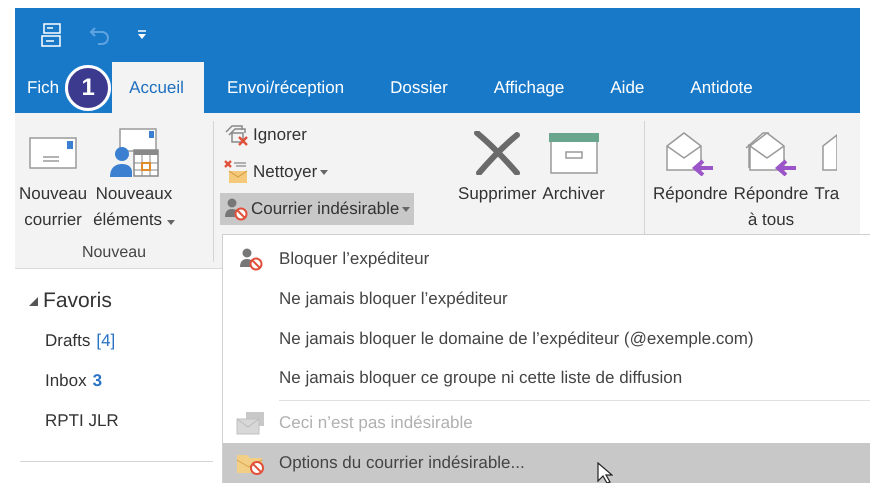  Describe the element at coordinates (546, 378) in the screenshot. I see `menu-item: Ne jamais bloquer ce groupe ni cette liste de diffusion` at that location.